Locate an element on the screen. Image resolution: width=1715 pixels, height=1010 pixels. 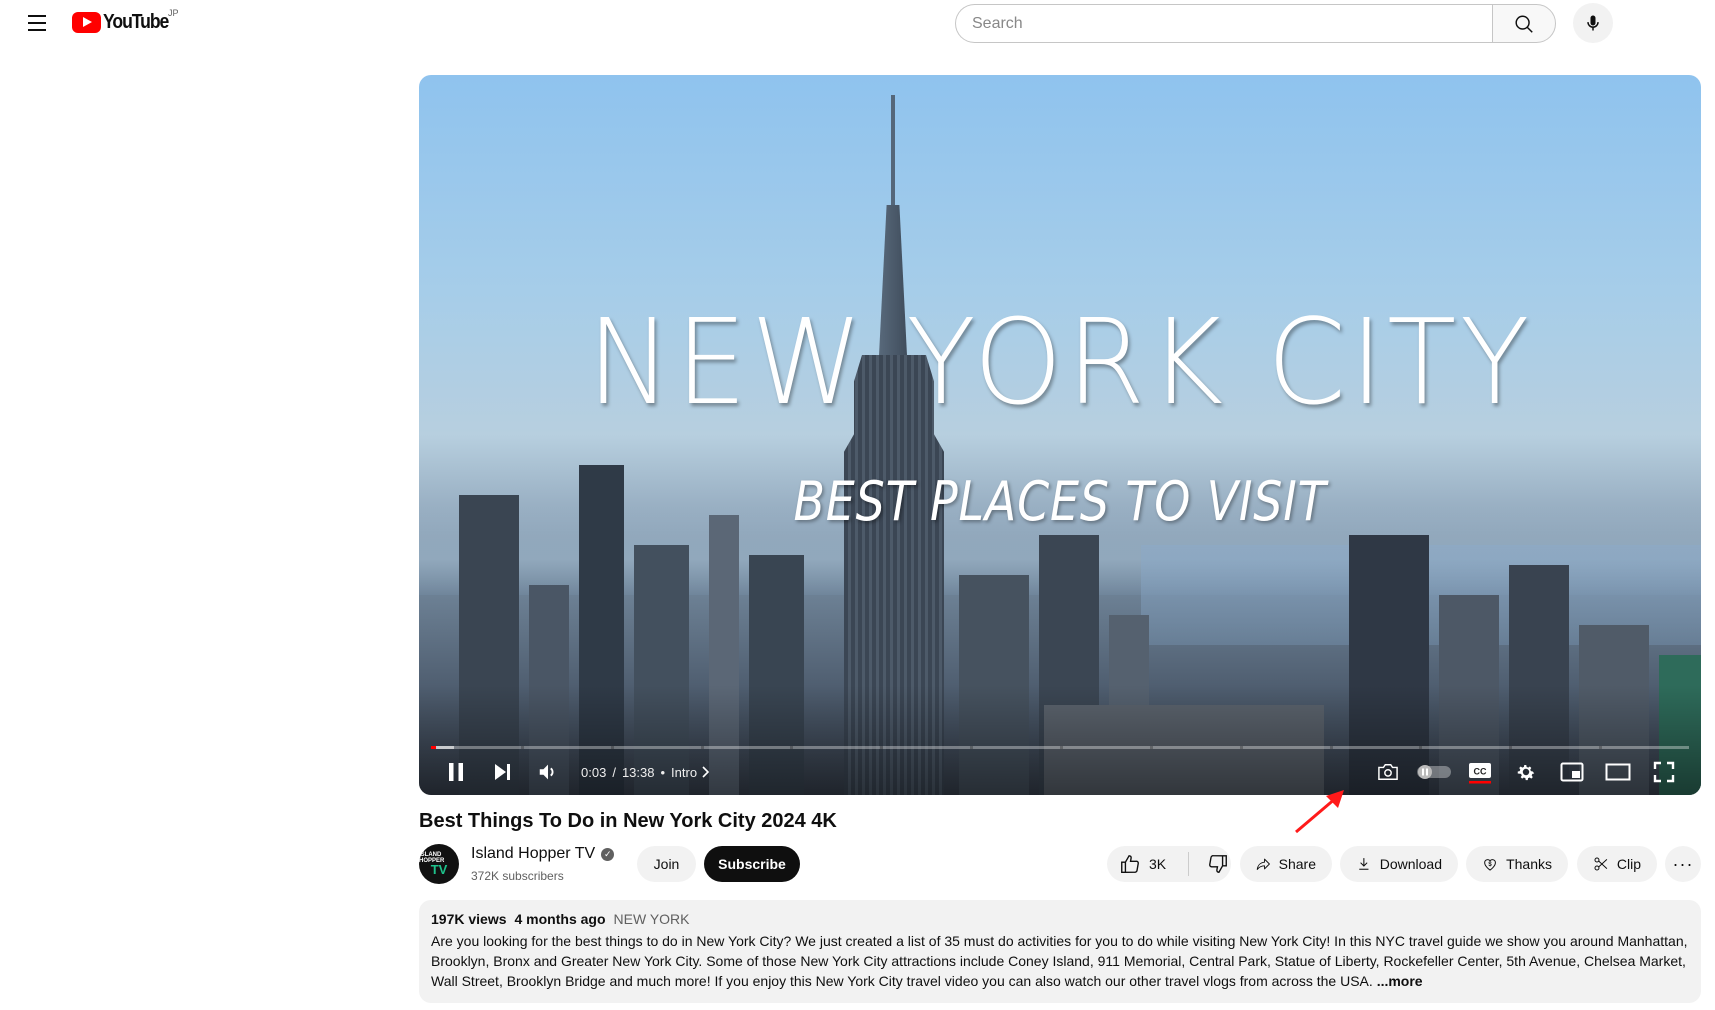
pause-icon is located at coordinates (456, 772).